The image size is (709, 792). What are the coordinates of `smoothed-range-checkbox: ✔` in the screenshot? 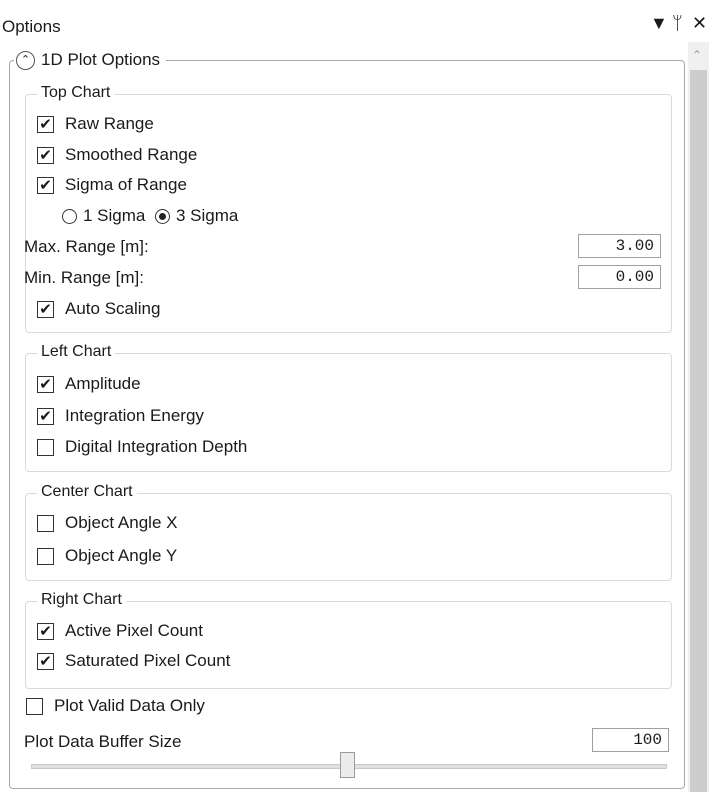 It's located at (45, 155).